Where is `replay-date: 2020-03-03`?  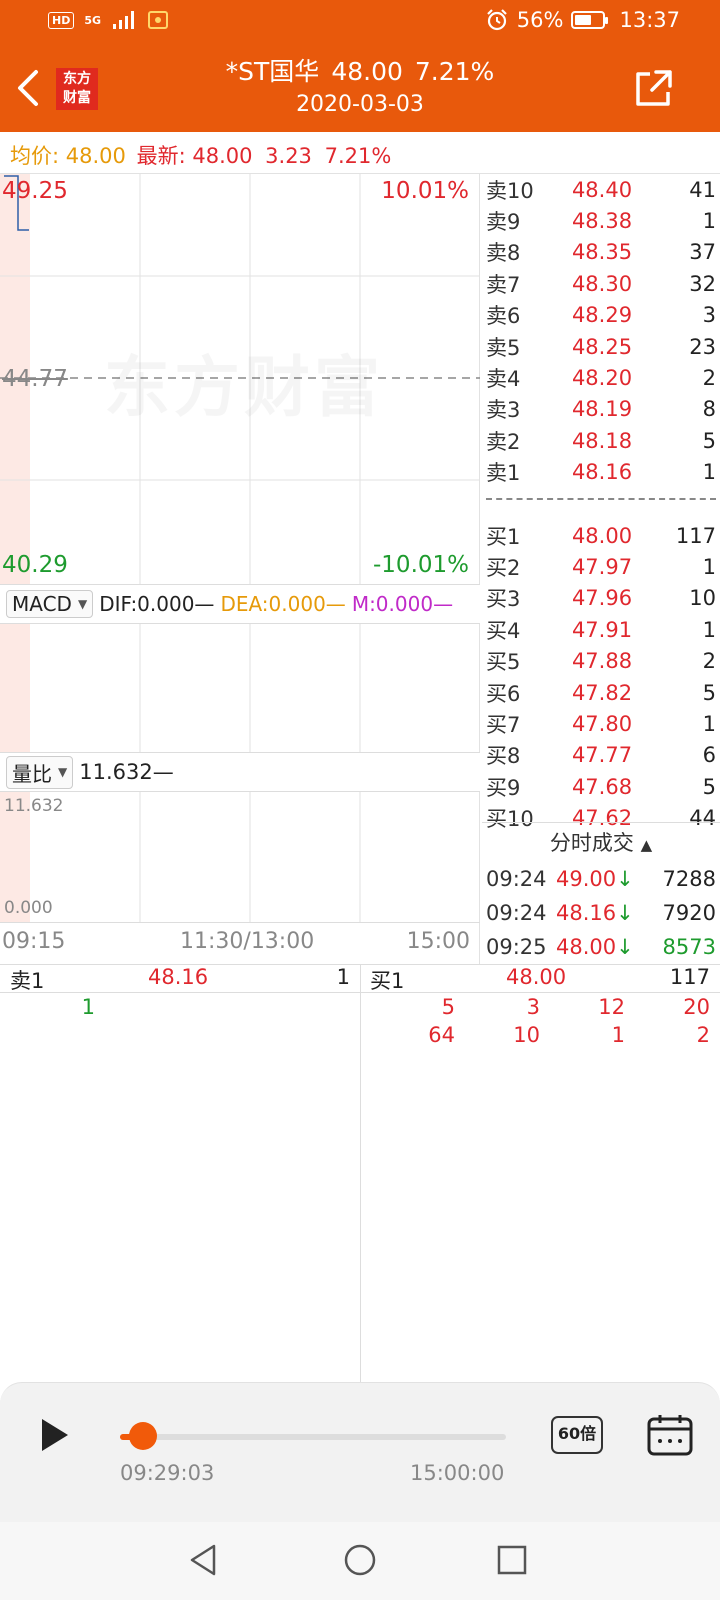 replay-date: 2020-03-03 is located at coordinates (360, 104).